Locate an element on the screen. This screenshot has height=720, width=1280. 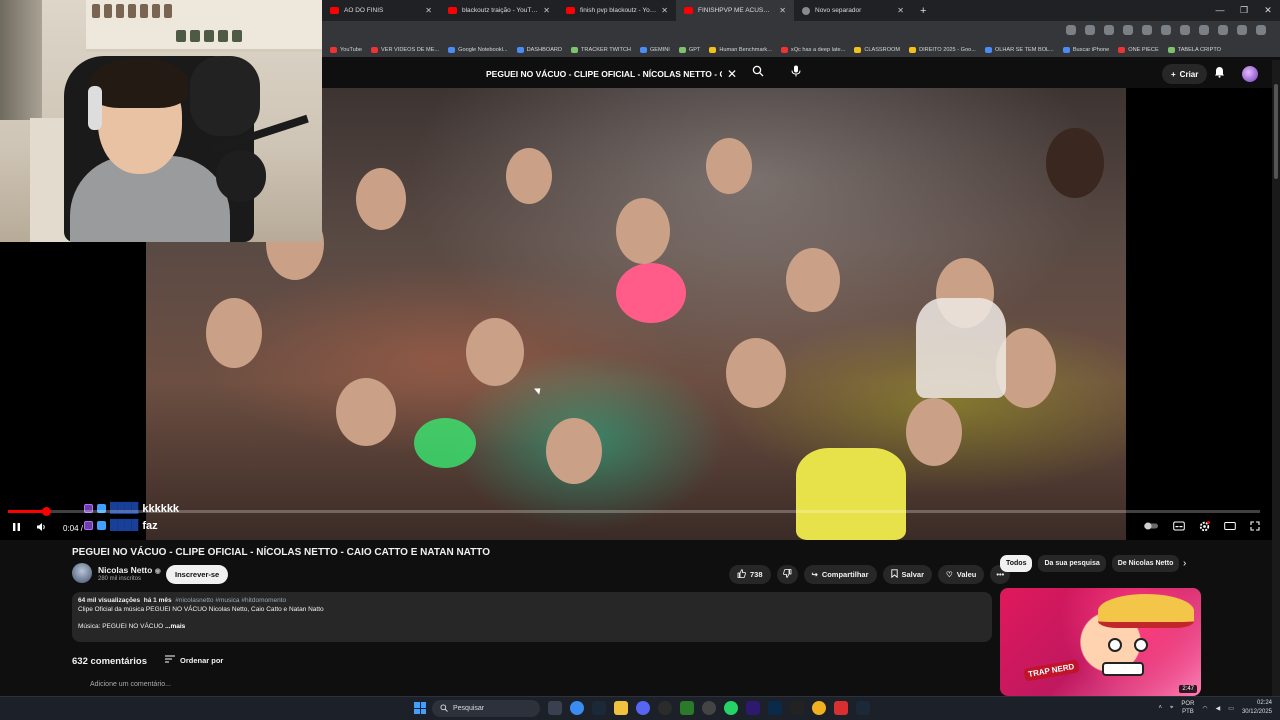
pause-icon is located at coordinates (16, 528).